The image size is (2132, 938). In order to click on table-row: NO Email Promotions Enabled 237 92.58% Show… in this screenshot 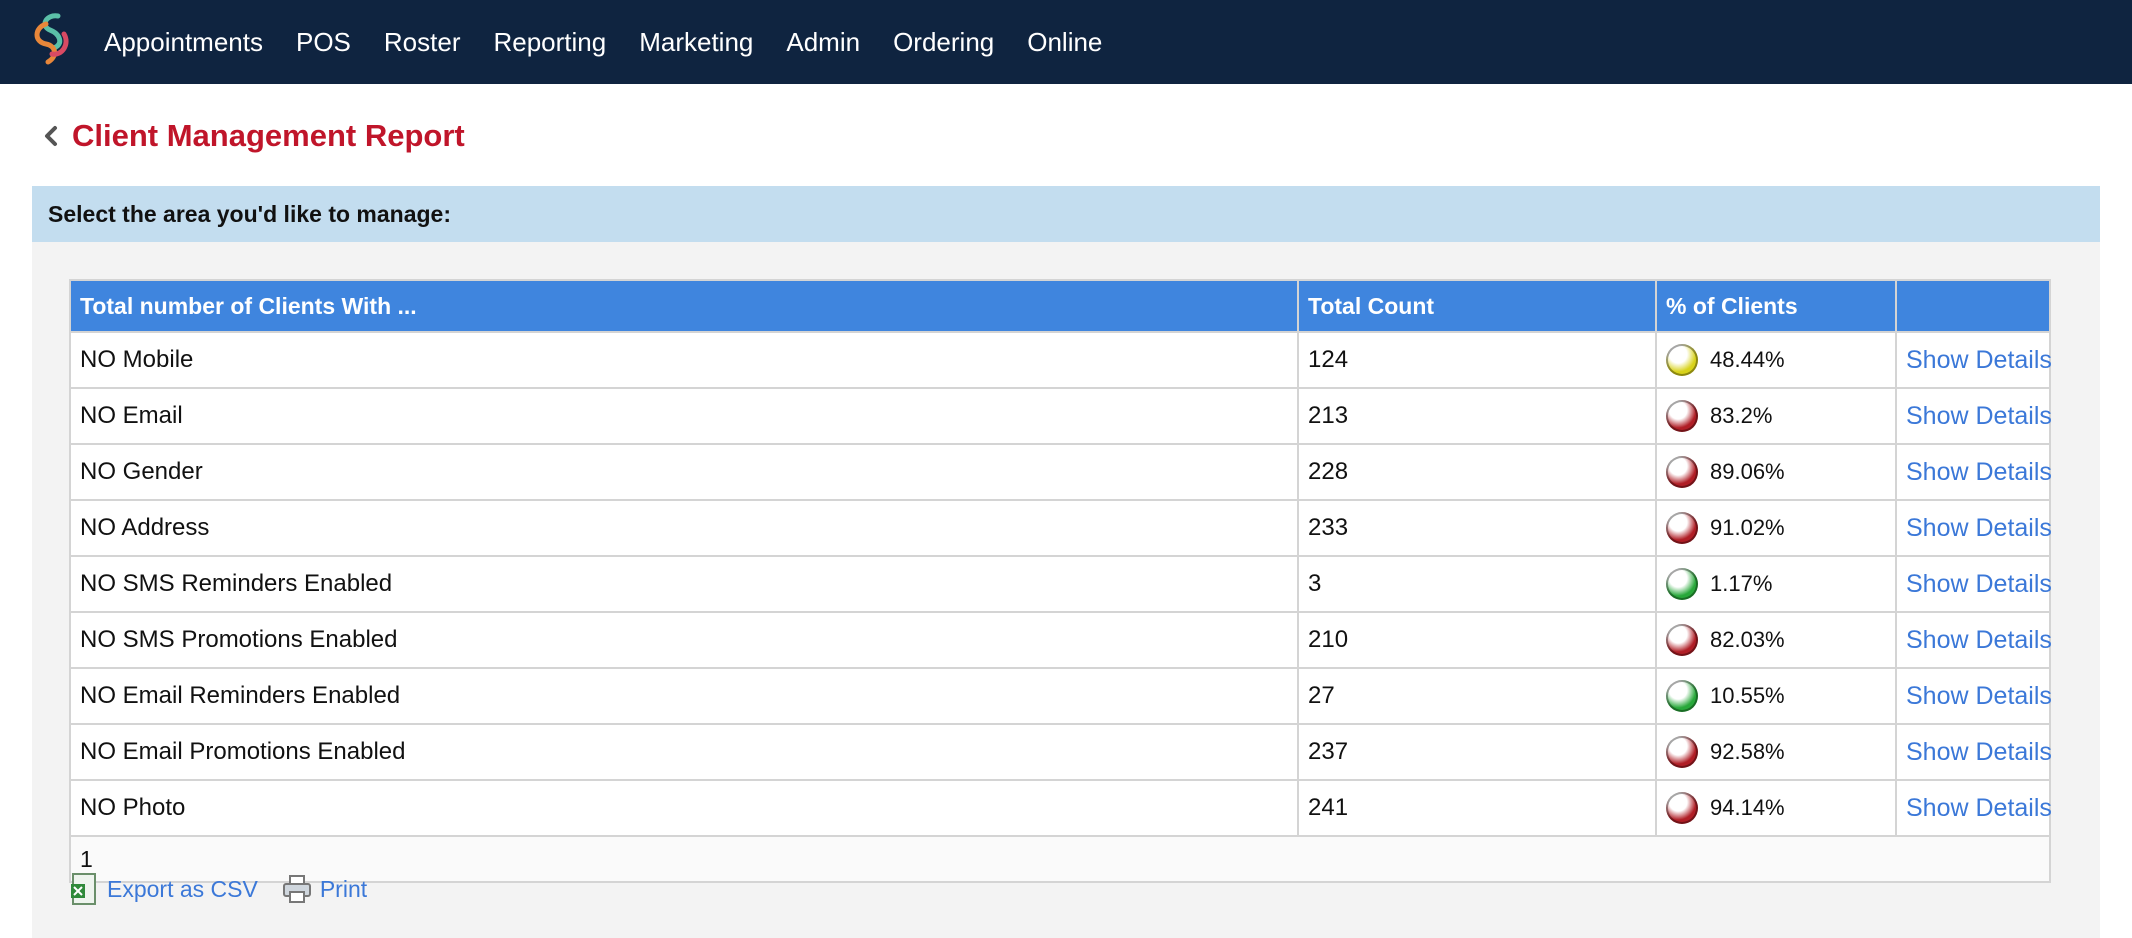, I will do `click(1060, 752)`.